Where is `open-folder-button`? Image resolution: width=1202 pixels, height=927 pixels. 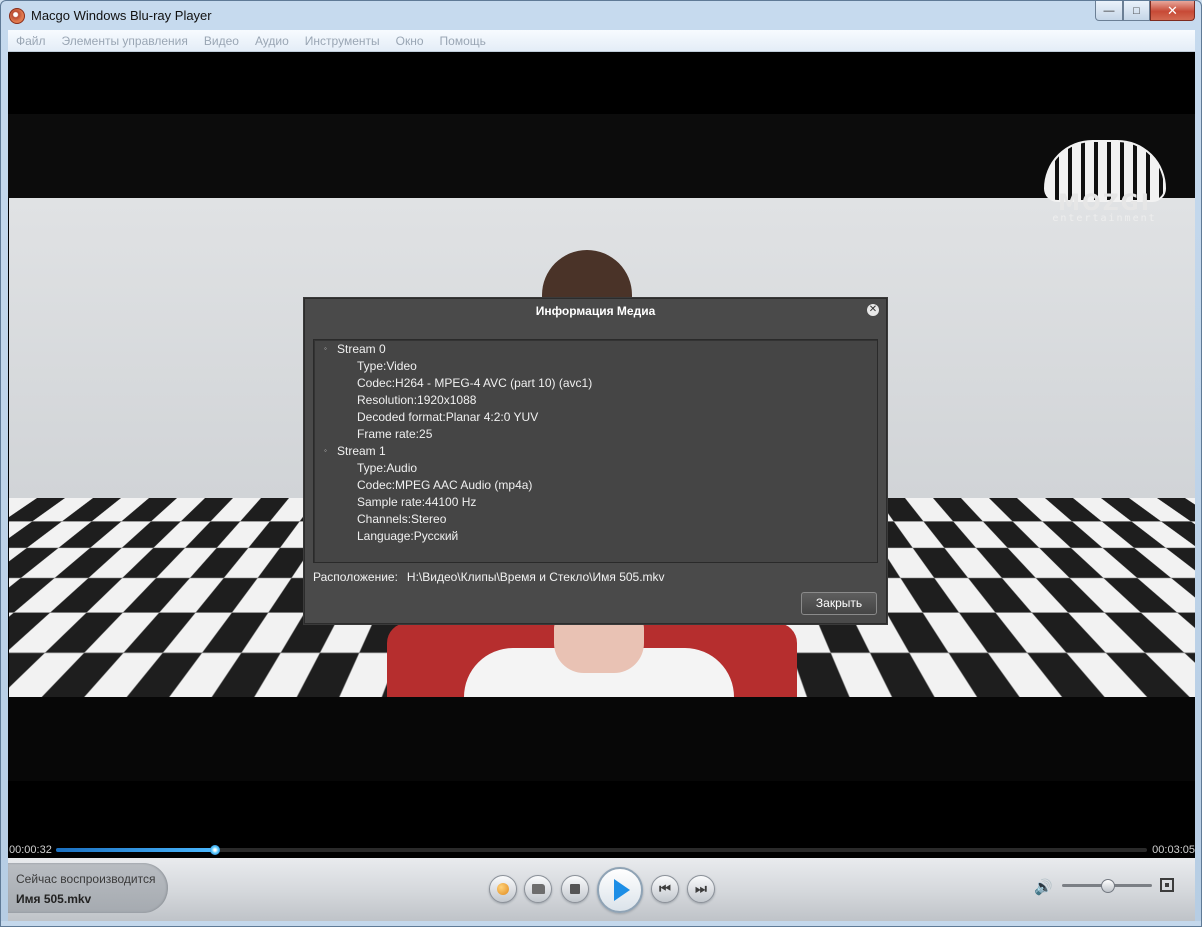
open-folder-button is located at coordinates (538, 889).